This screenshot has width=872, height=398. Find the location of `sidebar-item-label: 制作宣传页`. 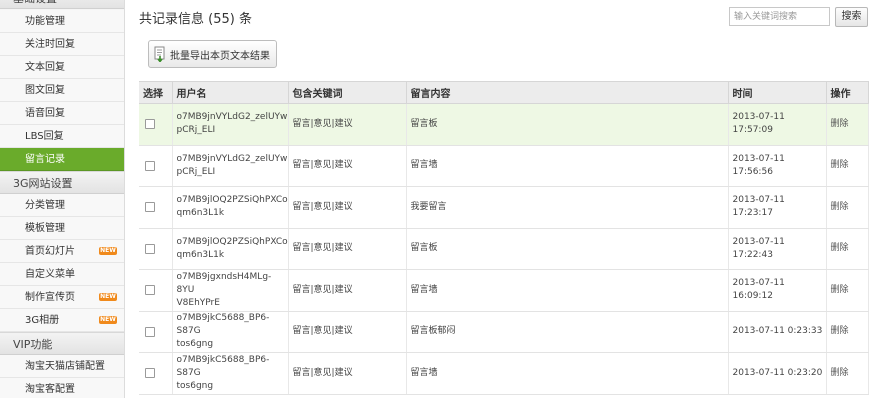

sidebar-item-label: 制作宣传页 is located at coordinates (50, 297).